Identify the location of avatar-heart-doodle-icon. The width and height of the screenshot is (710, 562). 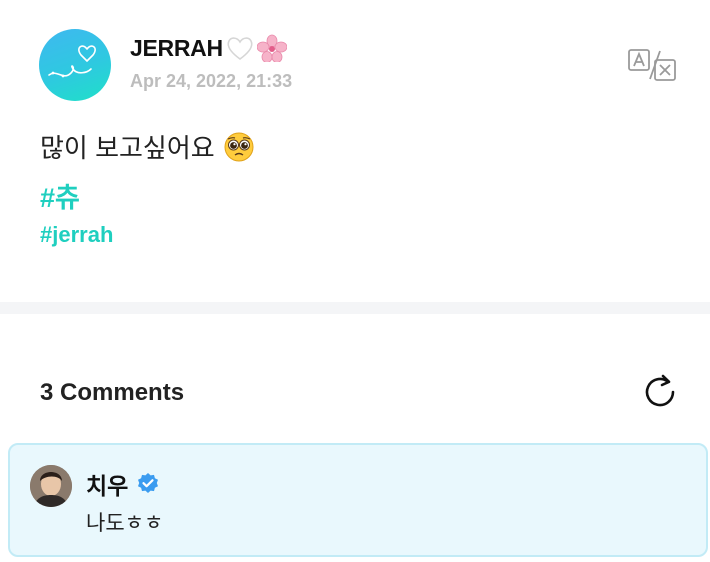
(72, 61).